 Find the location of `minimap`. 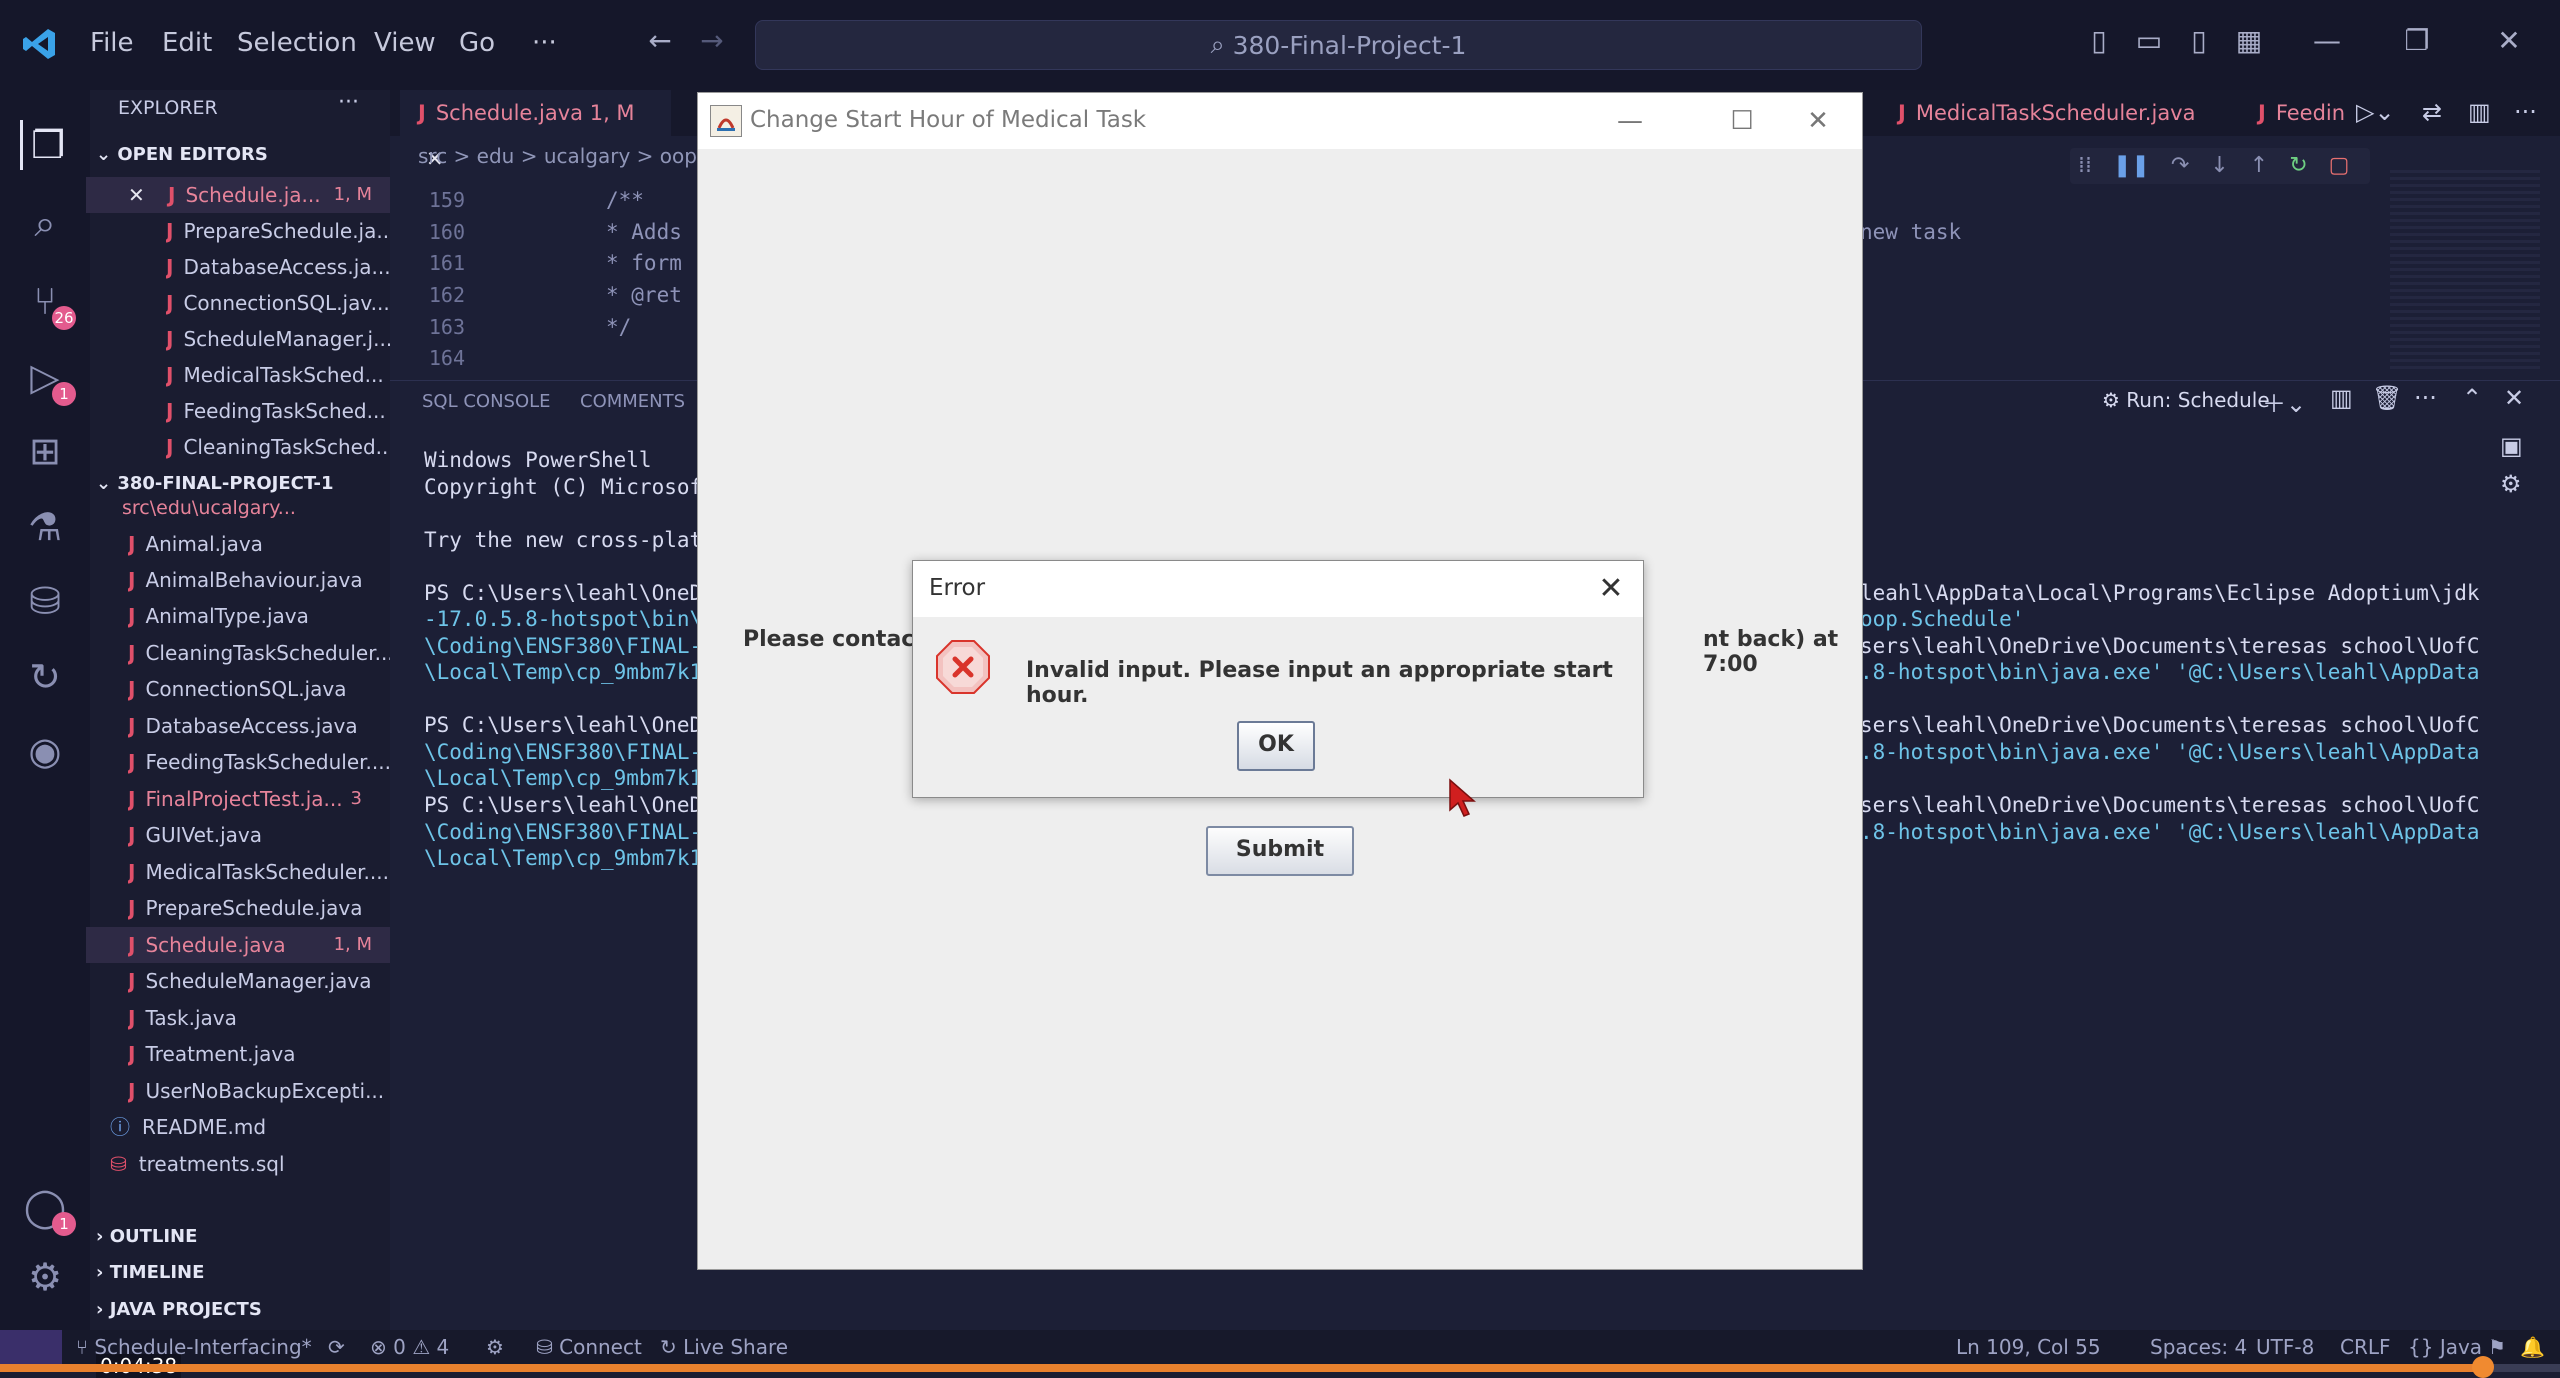

minimap is located at coordinates (2465, 270).